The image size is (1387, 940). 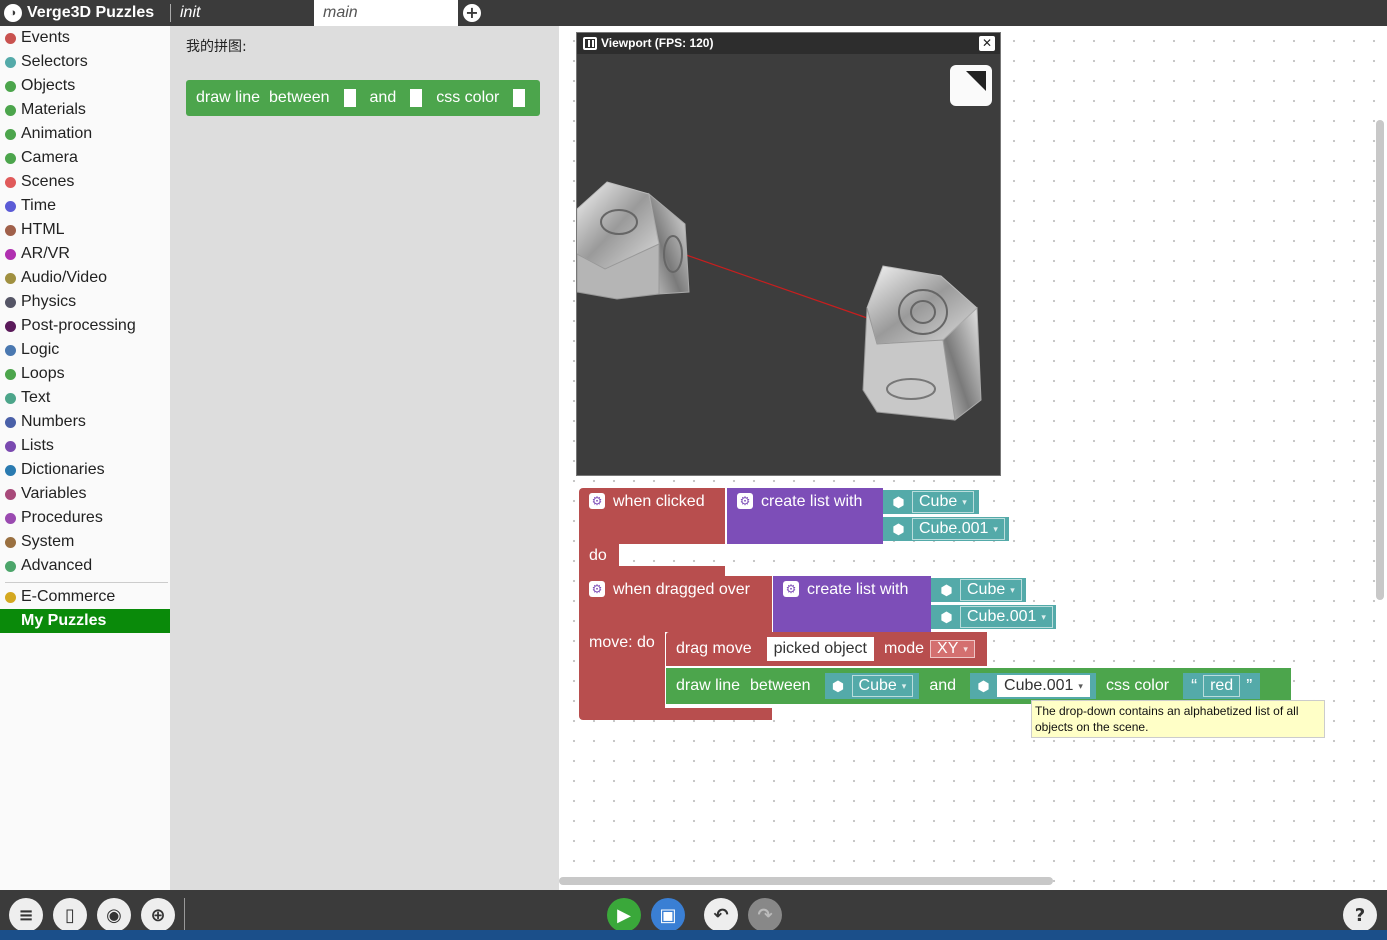 What do you see at coordinates (652, 516) in the screenshot?
I see `when-clicked-block: ⚙ when clicked` at bounding box center [652, 516].